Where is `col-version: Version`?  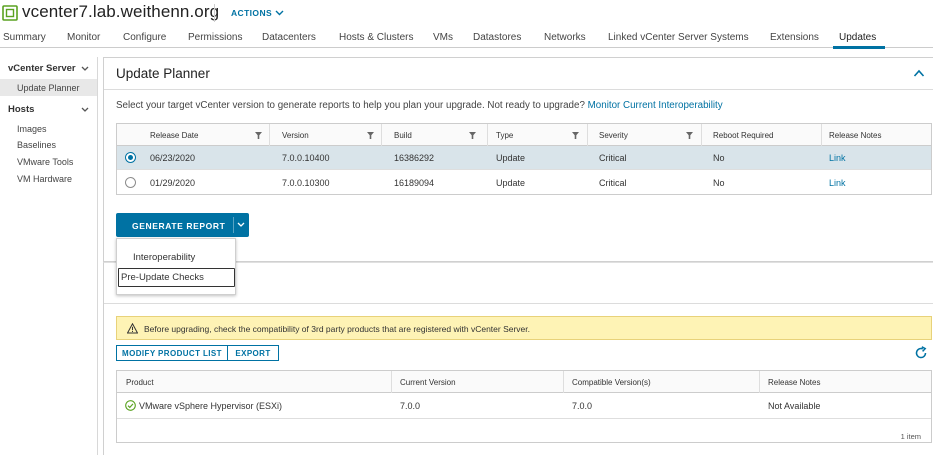
col-version: Version is located at coordinates (295, 135).